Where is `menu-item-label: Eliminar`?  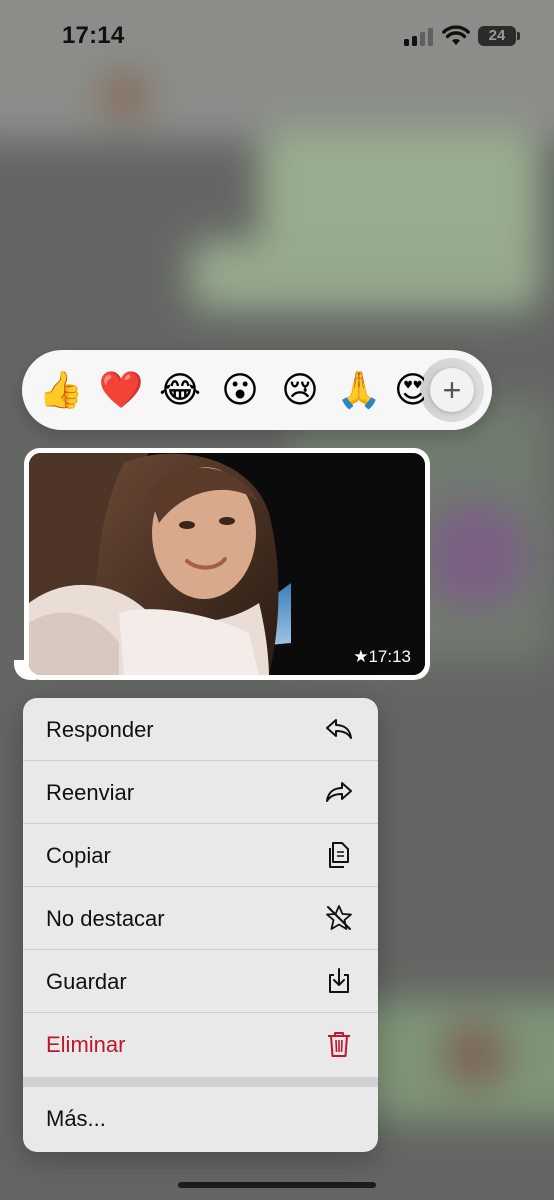
menu-item-label: Eliminar is located at coordinates (86, 1044).